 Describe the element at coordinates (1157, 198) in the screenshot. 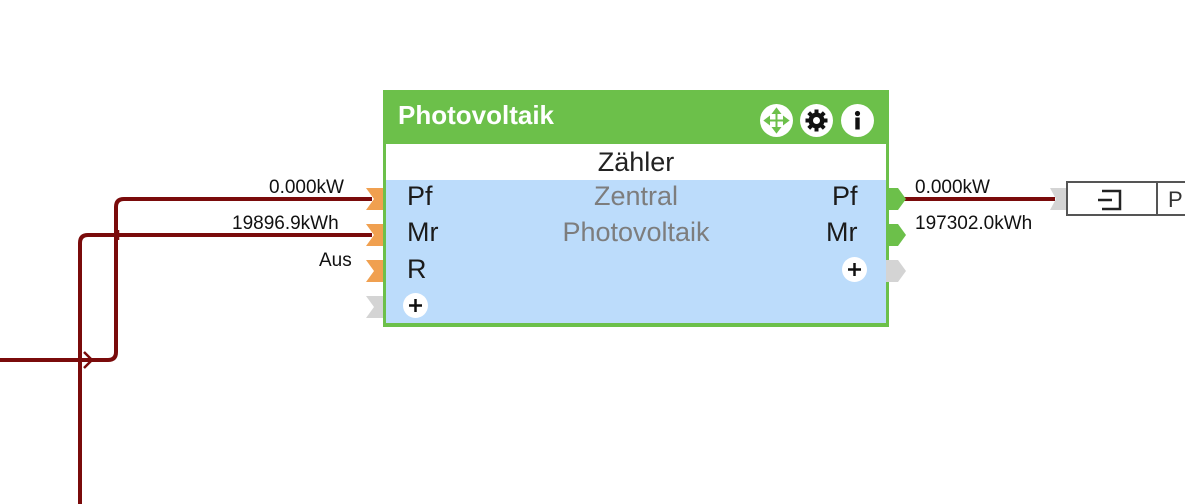

I see `destination-block-divider` at that location.